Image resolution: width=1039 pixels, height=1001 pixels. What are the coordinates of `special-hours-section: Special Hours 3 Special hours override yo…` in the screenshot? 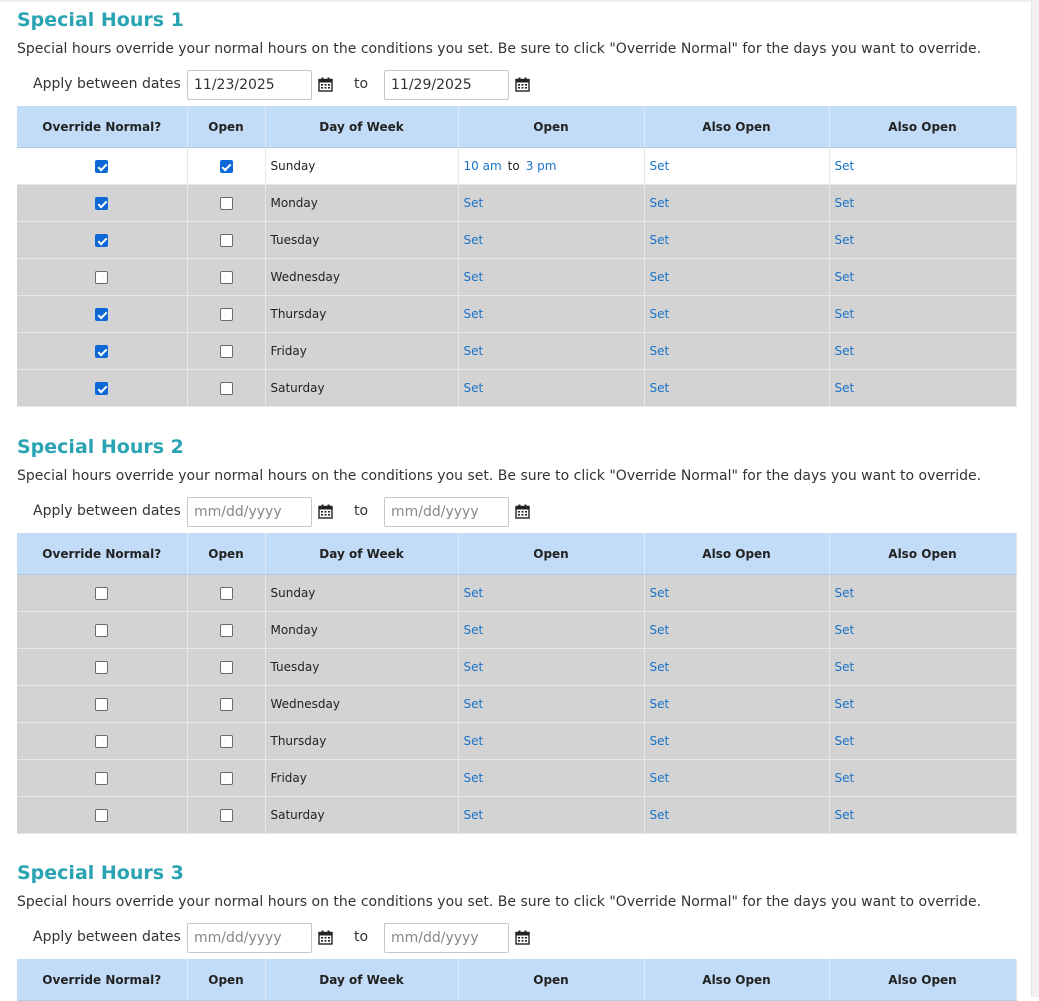 It's located at (517, 931).